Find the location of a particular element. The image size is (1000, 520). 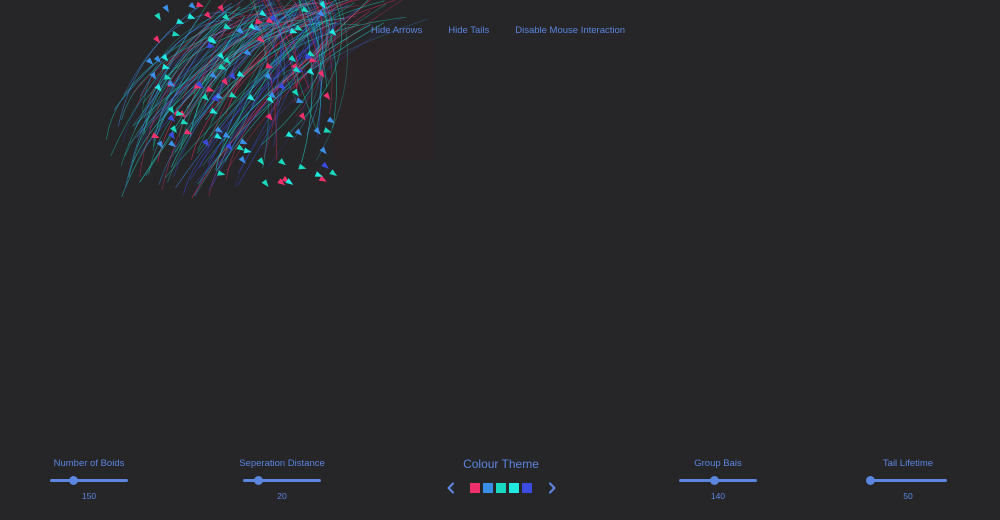

separation-slider is located at coordinates (282, 480).